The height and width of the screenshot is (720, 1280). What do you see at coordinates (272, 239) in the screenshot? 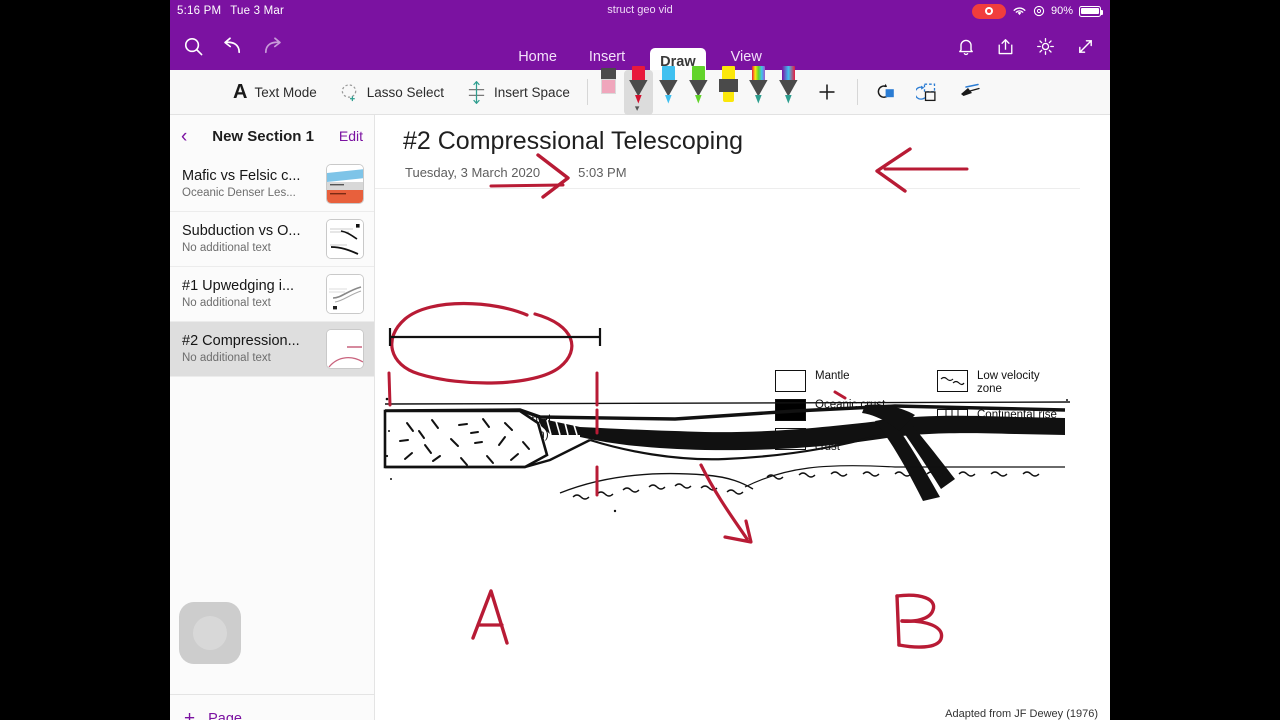
I see `list-item: Subduction vs O... No additional text` at bounding box center [272, 239].